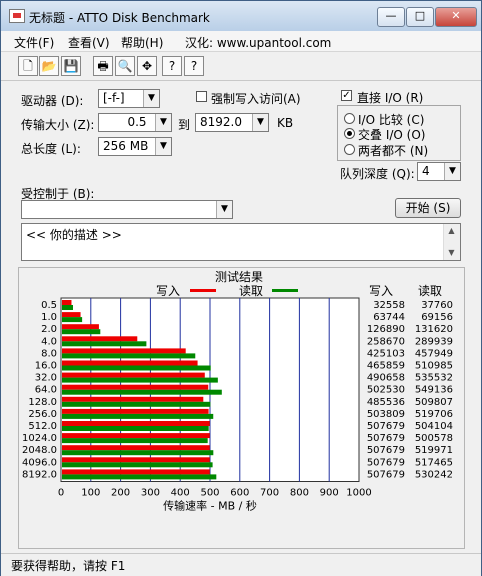  What do you see at coordinates (256, 99) in the screenshot?
I see `force-write-label: 强制写入访问(A)` at bounding box center [256, 99].